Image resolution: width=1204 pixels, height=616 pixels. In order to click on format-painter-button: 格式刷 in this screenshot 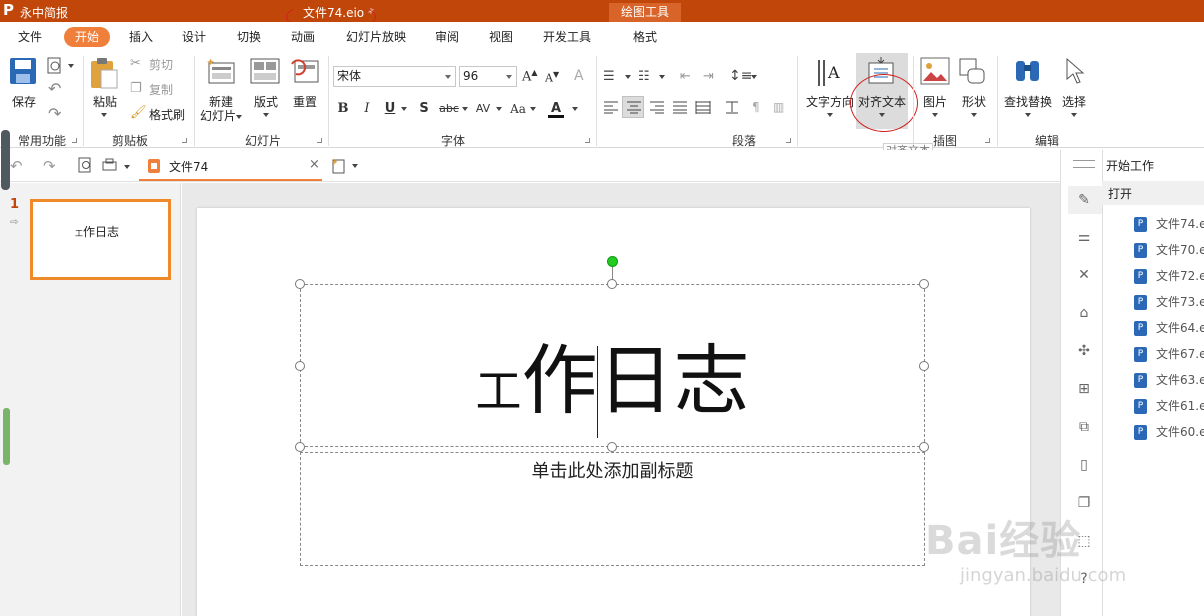, I will do `click(167, 115)`.